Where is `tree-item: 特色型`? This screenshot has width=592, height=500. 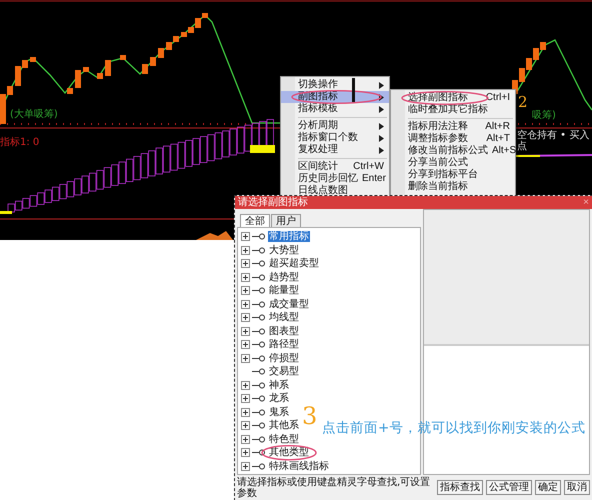
tree-item: 特色型 is located at coordinates (284, 439).